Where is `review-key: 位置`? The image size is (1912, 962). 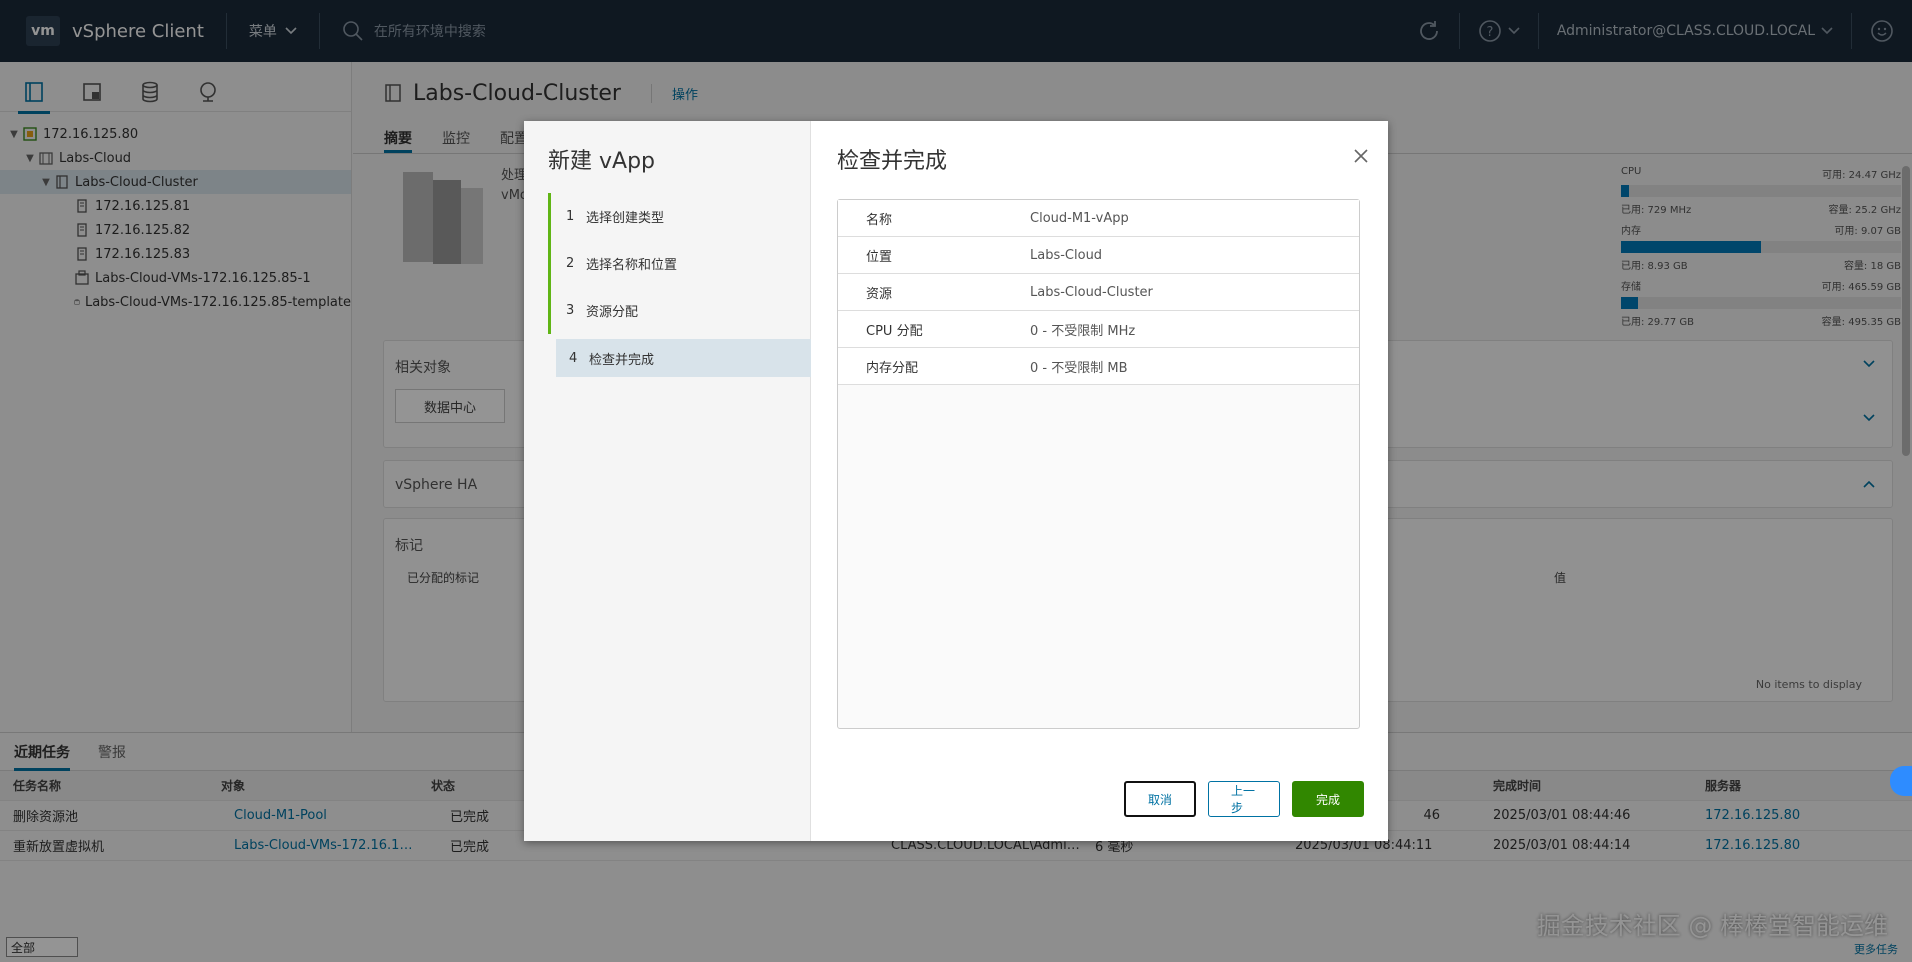
review-key: 位置 is located at coordinates (879, 257).